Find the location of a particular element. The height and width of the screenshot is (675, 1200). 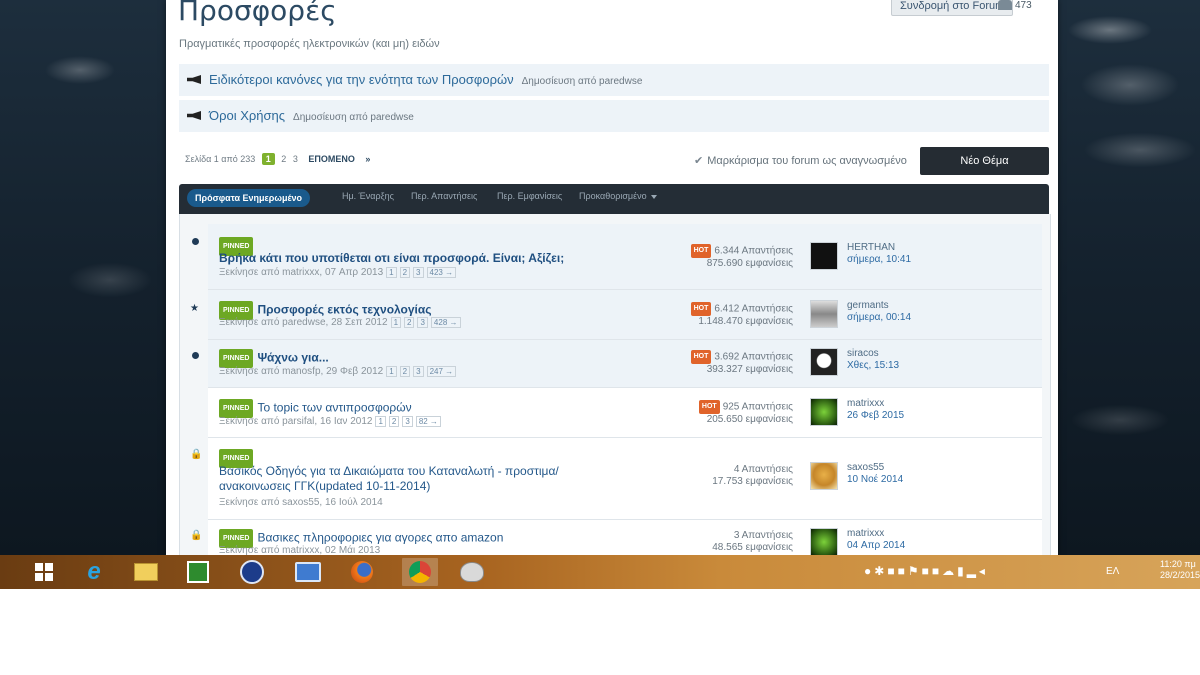

taskbar-ie: e is located at coordinates (94, 572).